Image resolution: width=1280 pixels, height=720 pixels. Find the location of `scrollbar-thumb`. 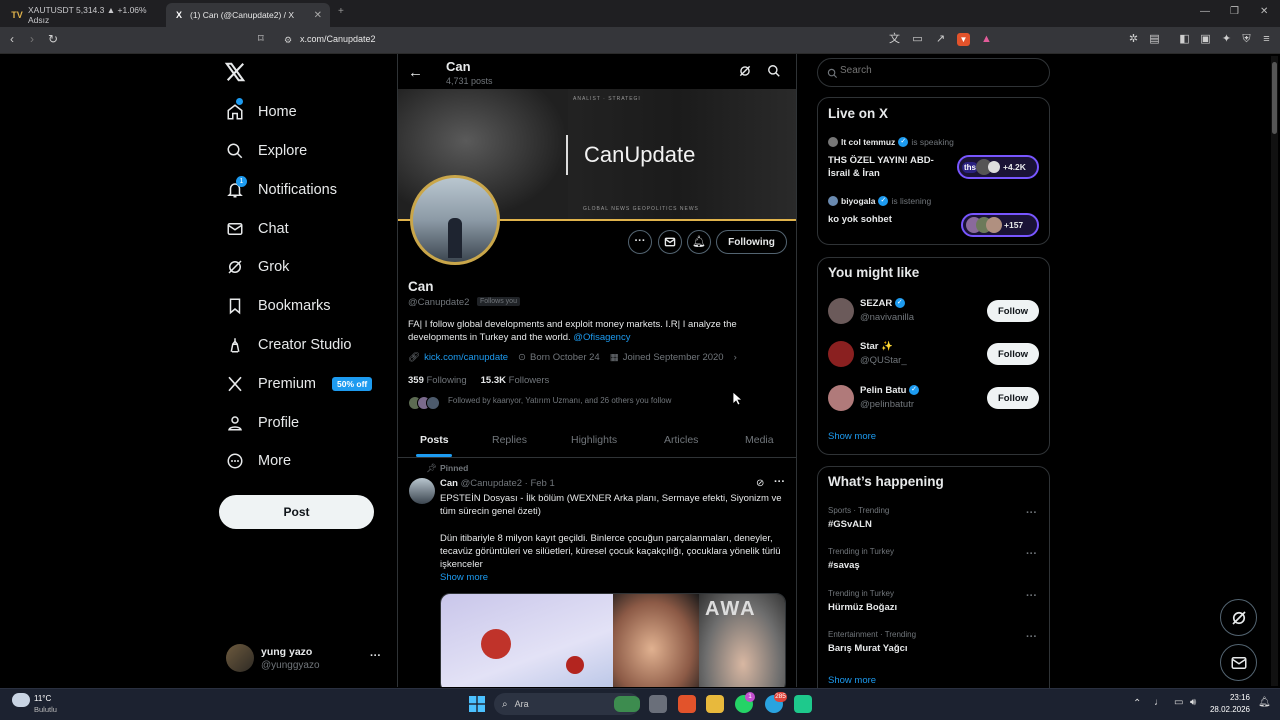

scrollbar-thumb is located at coordinates (1274, 98).